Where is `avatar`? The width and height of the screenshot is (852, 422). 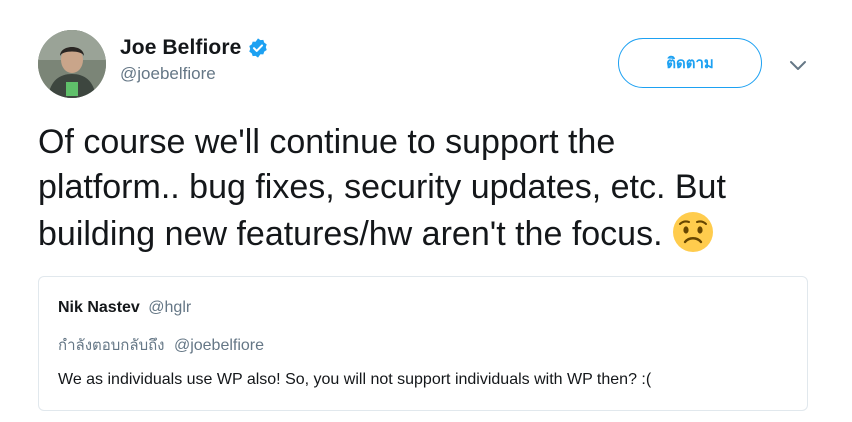 avatar is located at coordinates (72, 64).